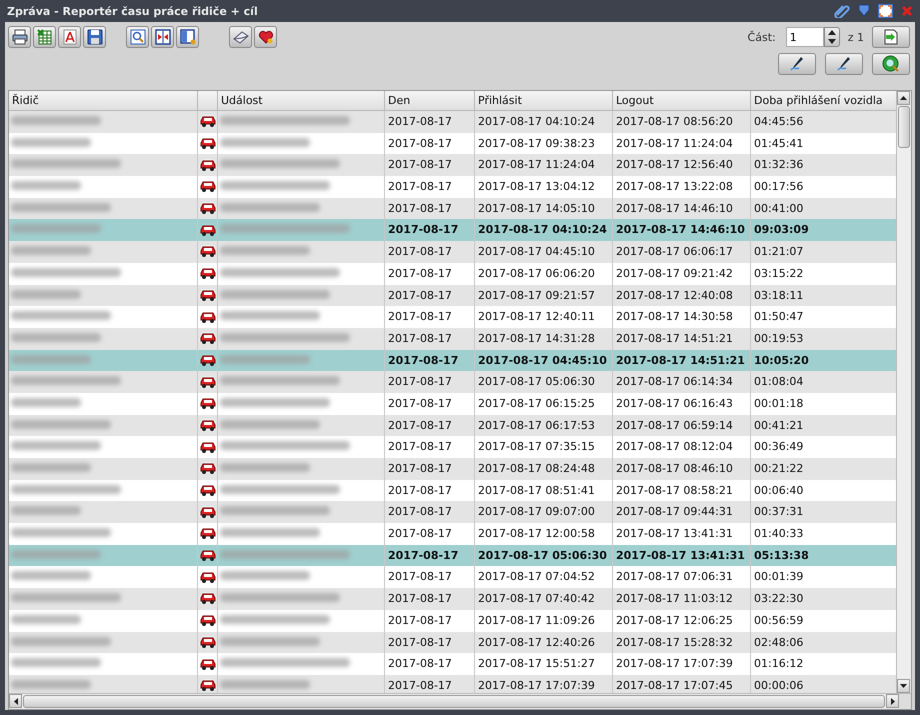  What do you see at coordinates (162, 37) in the screenshot?
I see `fit-width-button` at bounding box center [162, 37].